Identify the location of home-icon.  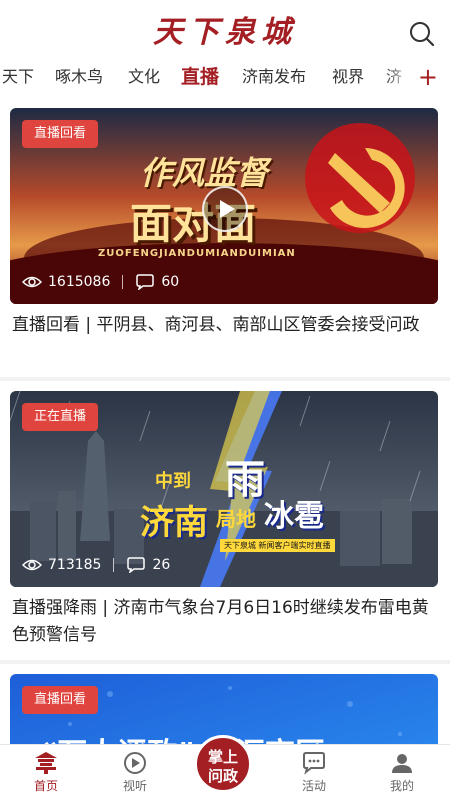
(46, 763).